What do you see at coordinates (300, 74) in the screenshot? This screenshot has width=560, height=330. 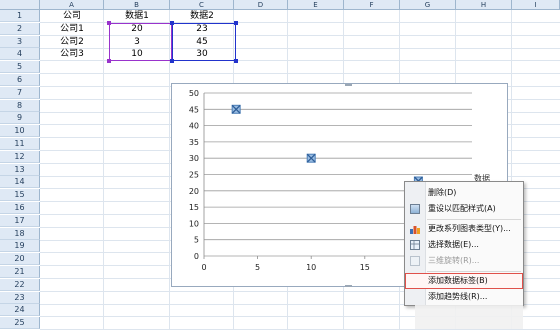 I see `row-gridline` at bounding box center [300, 74].